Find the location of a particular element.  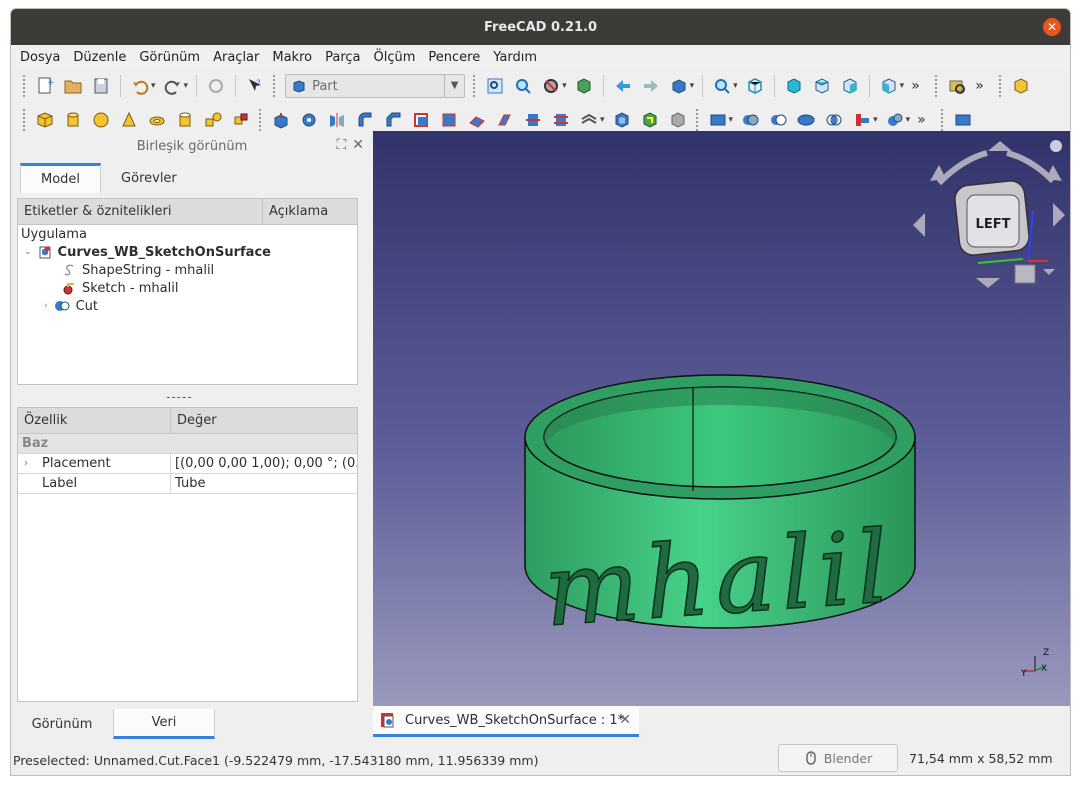

revolve-icon is located at coordinates (309, 120).